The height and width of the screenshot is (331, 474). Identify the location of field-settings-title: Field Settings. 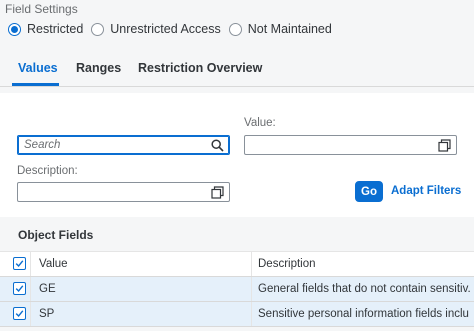
(41, 9).